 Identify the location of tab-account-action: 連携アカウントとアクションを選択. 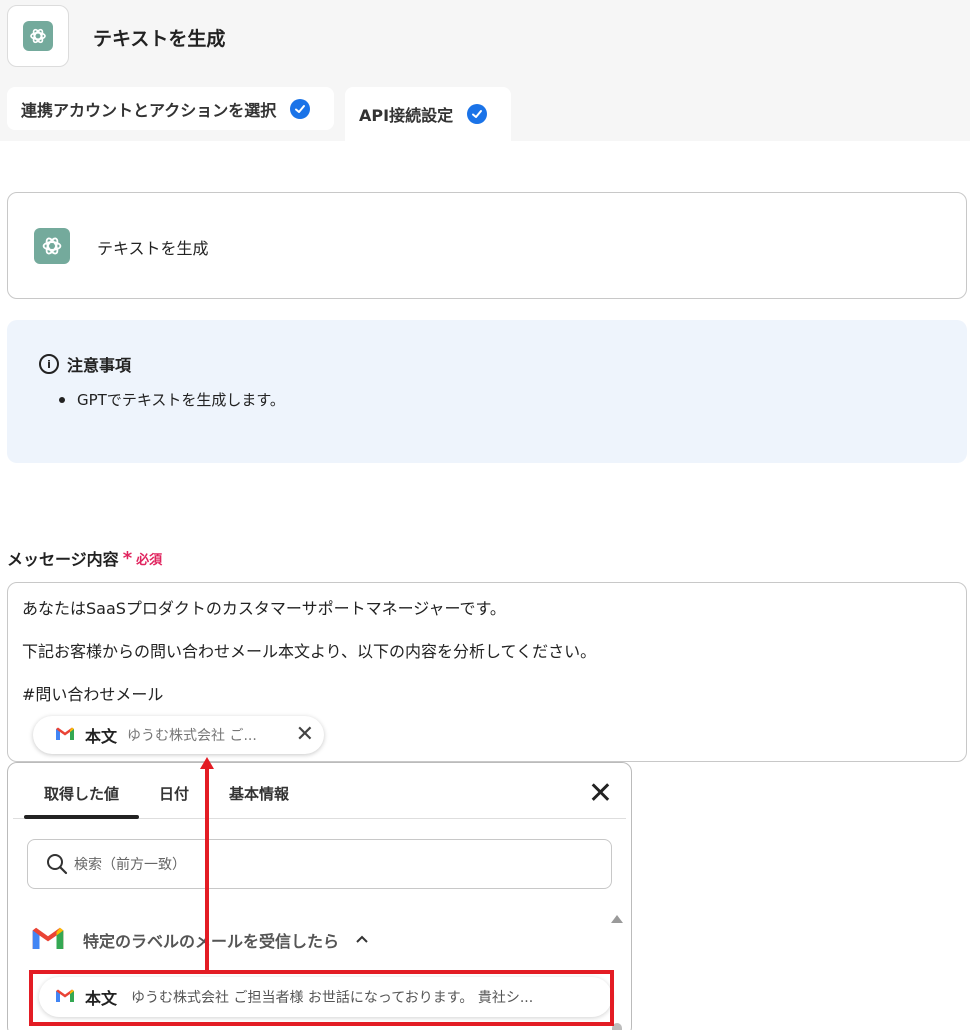
(170, 108).